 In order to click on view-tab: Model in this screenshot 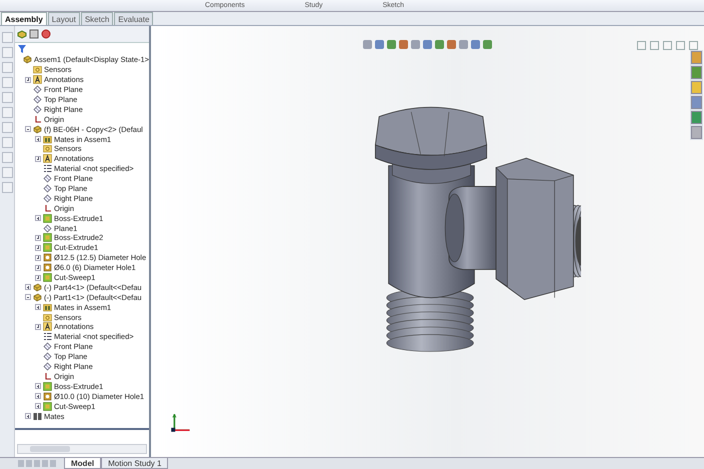, I will do `click(83, 463)`.